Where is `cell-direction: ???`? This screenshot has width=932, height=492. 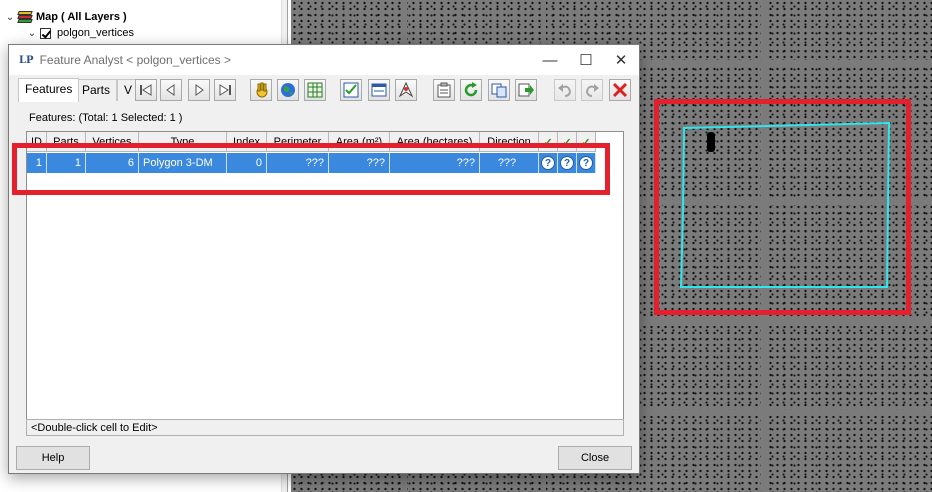
cell-direction: ??? is located at coordinates (509, 163).